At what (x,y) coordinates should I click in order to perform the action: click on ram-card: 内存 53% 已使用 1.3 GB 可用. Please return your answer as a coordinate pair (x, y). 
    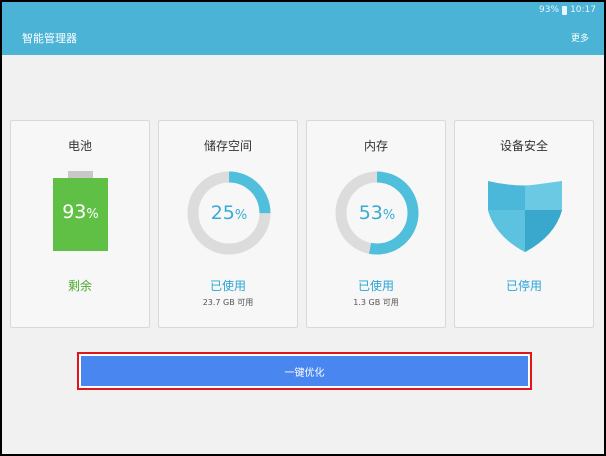
    Looking at the image, I should click on (376, 224).